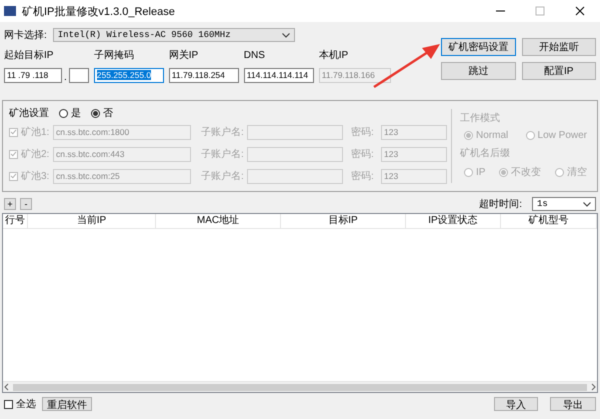 The height and width of the screenshot is (419, 600). What do you see at coordinates (576, 172) in the screenshot?
I see `radio-label: 清空` at bounding box center [576, 172].